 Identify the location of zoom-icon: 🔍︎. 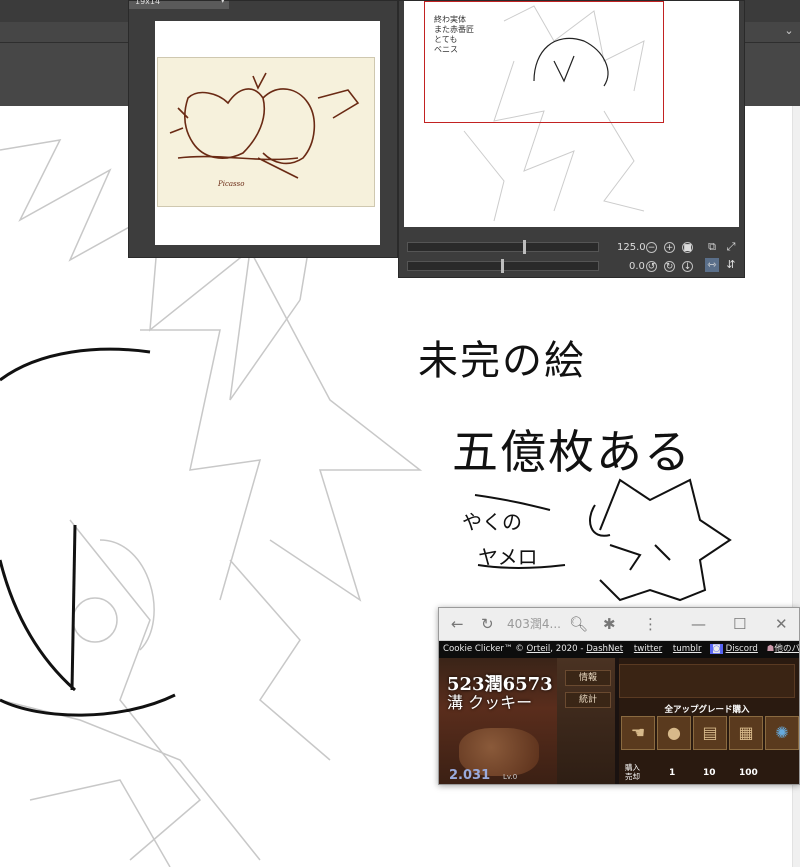
(578, 624).